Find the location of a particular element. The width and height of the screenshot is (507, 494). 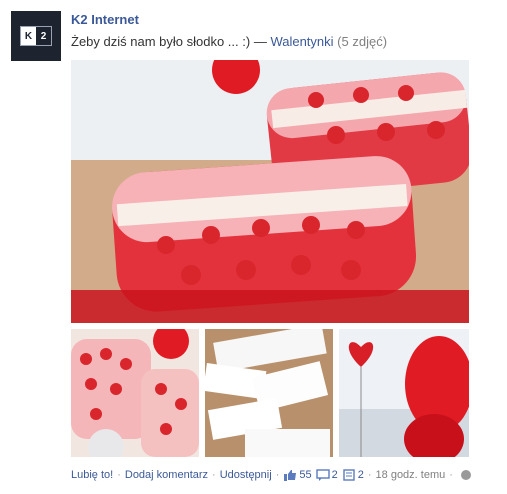

album-link: Walentynki is located at coordinates (301, 41).